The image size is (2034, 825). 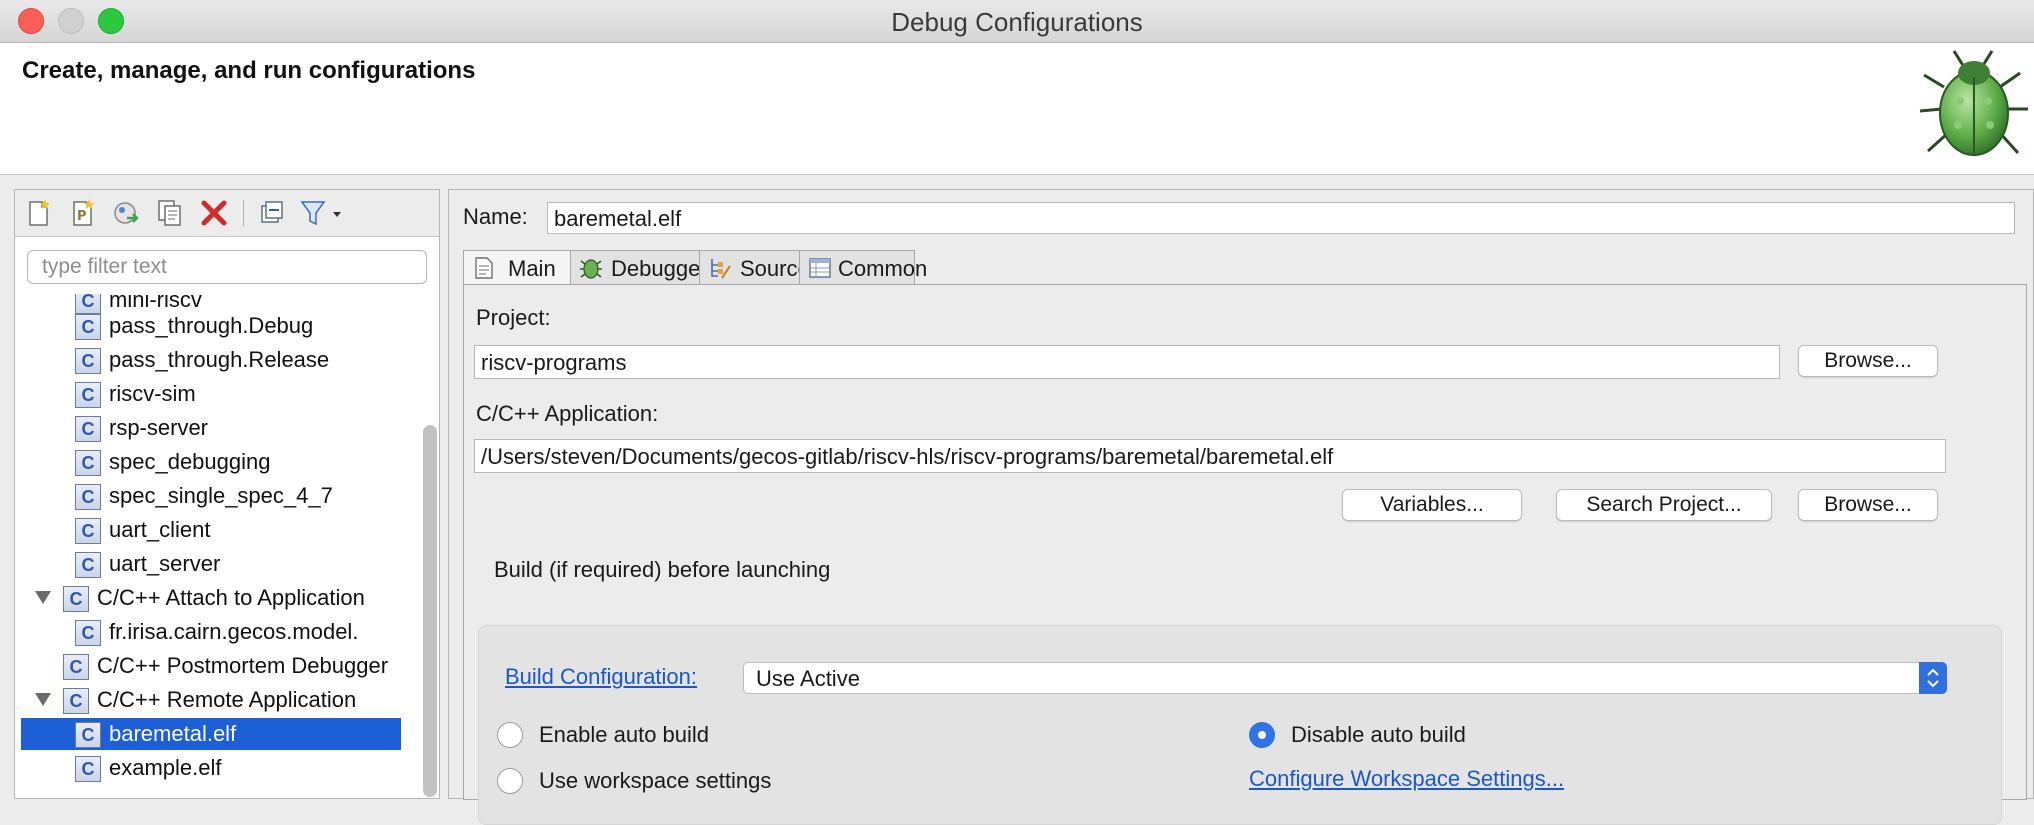 I want to click on tree-item: C spec_single_spec_4_7, so click(x=211, y=496).